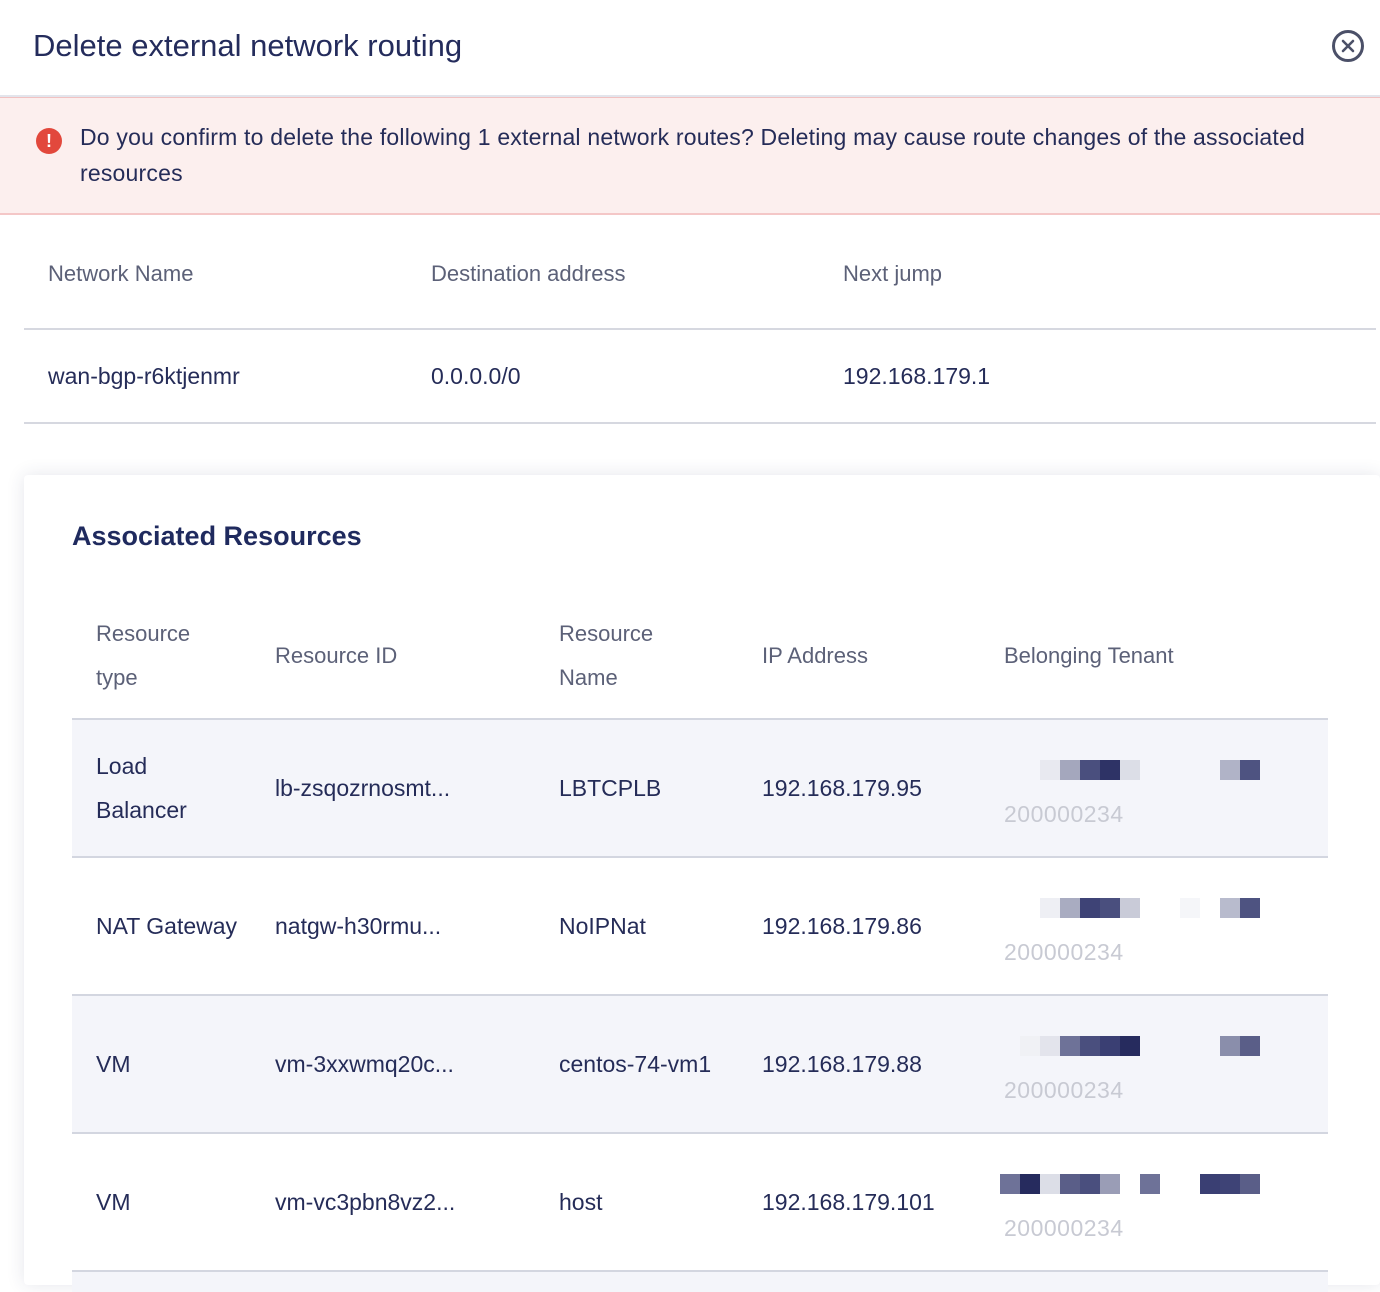  Describe the element at coordinates (635, 1064) in the screenshot. I see `resource-name-cell: centos-74-vm1` at that location.